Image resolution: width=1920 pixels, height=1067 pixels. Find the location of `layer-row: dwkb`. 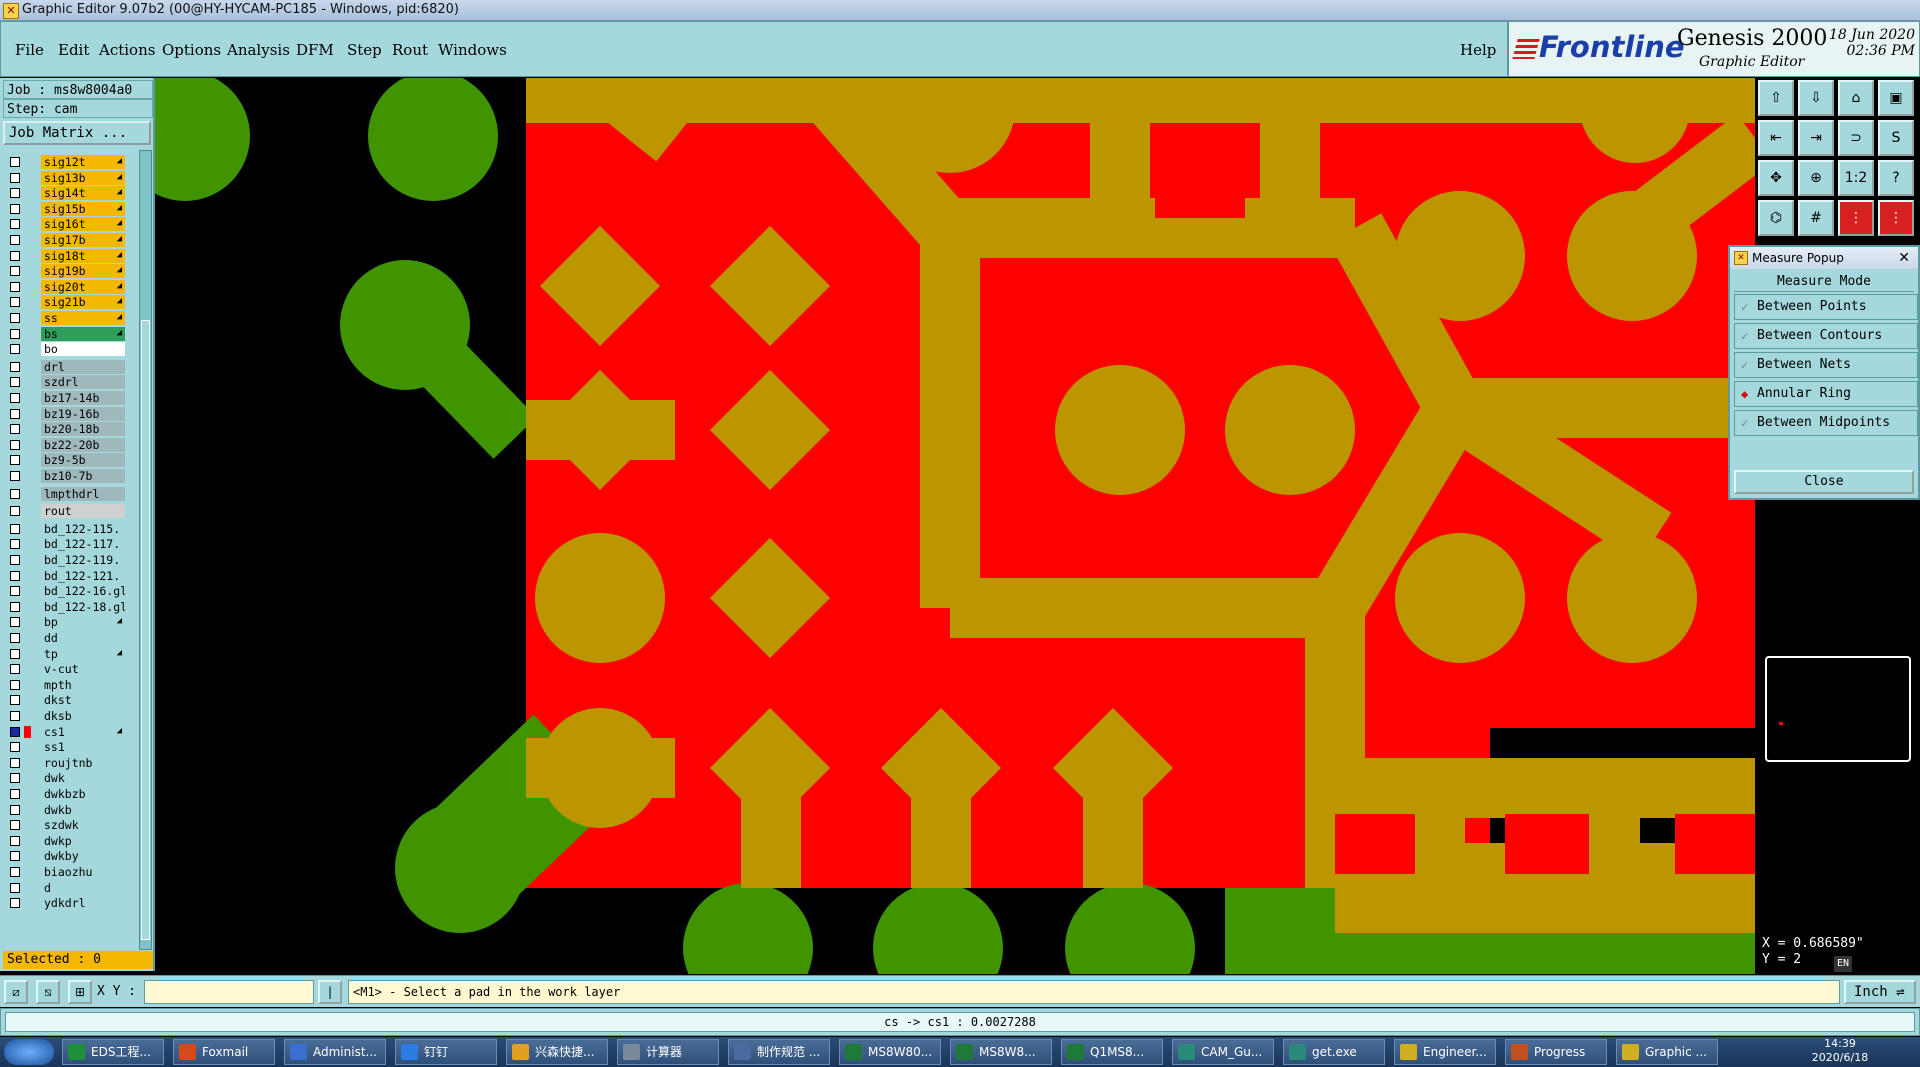

layer-row: dwkb is located at coordinates (64, 809).